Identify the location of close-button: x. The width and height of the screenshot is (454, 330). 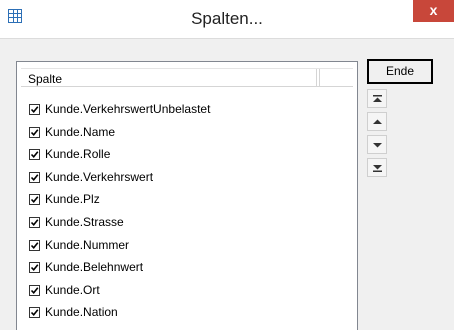
(433, 11).